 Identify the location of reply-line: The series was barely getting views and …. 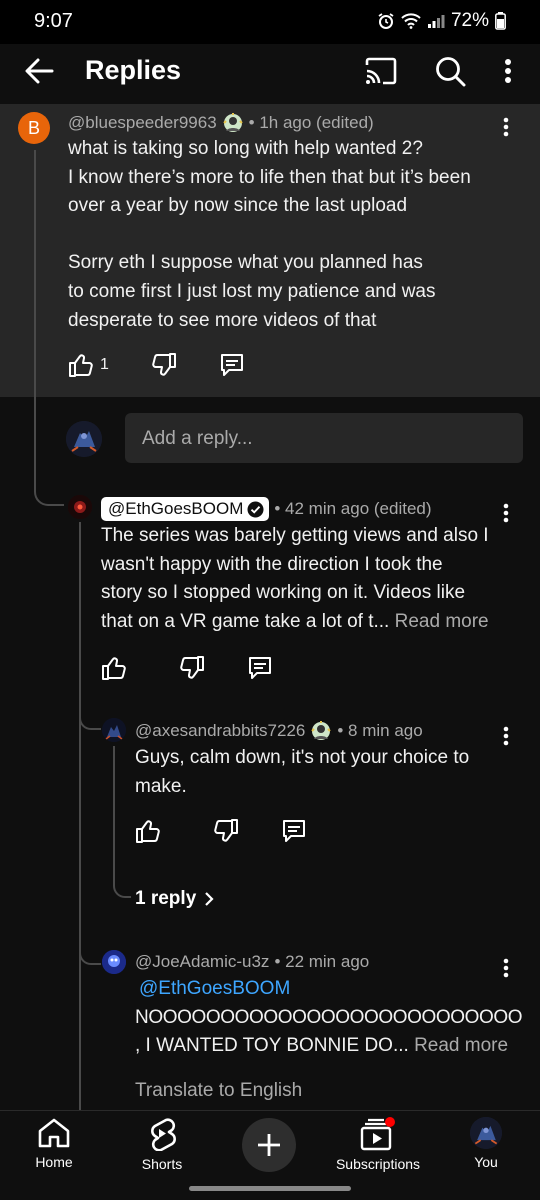
(295, 535).